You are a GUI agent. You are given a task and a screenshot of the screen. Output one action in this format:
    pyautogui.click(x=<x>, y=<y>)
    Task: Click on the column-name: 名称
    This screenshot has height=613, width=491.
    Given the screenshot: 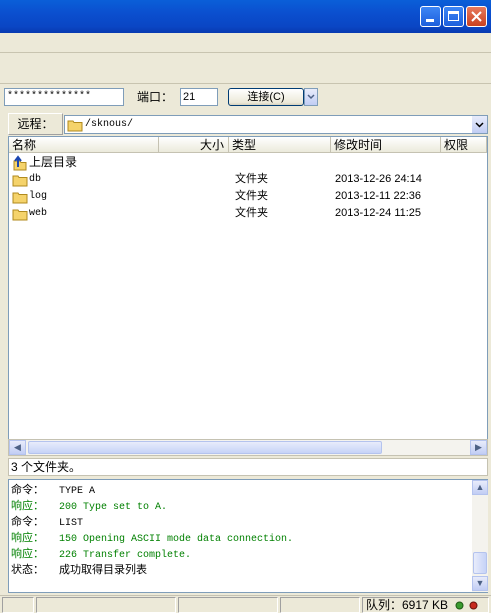 What is the action you would take?
    pyautogui.click(x=84, y=145)
    